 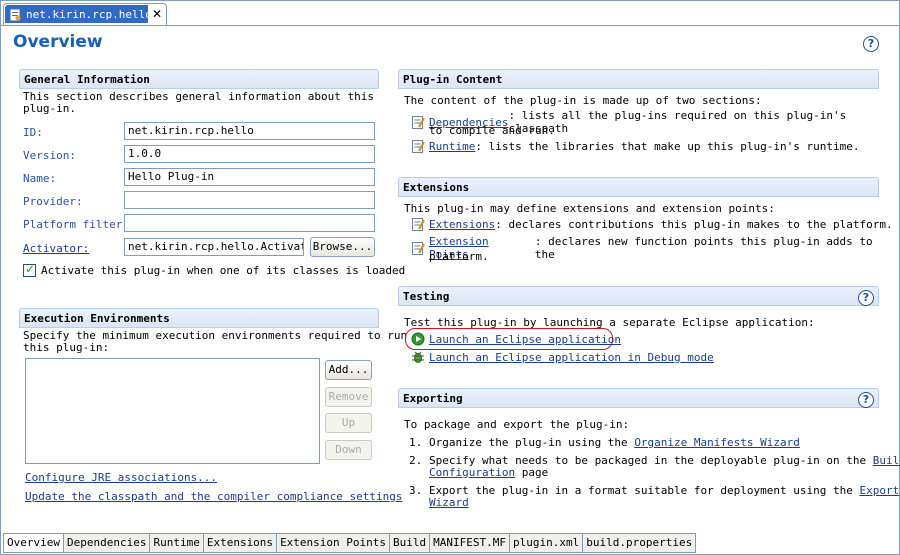 I want to click on section-title: General Information, so click(x=87, y=79).